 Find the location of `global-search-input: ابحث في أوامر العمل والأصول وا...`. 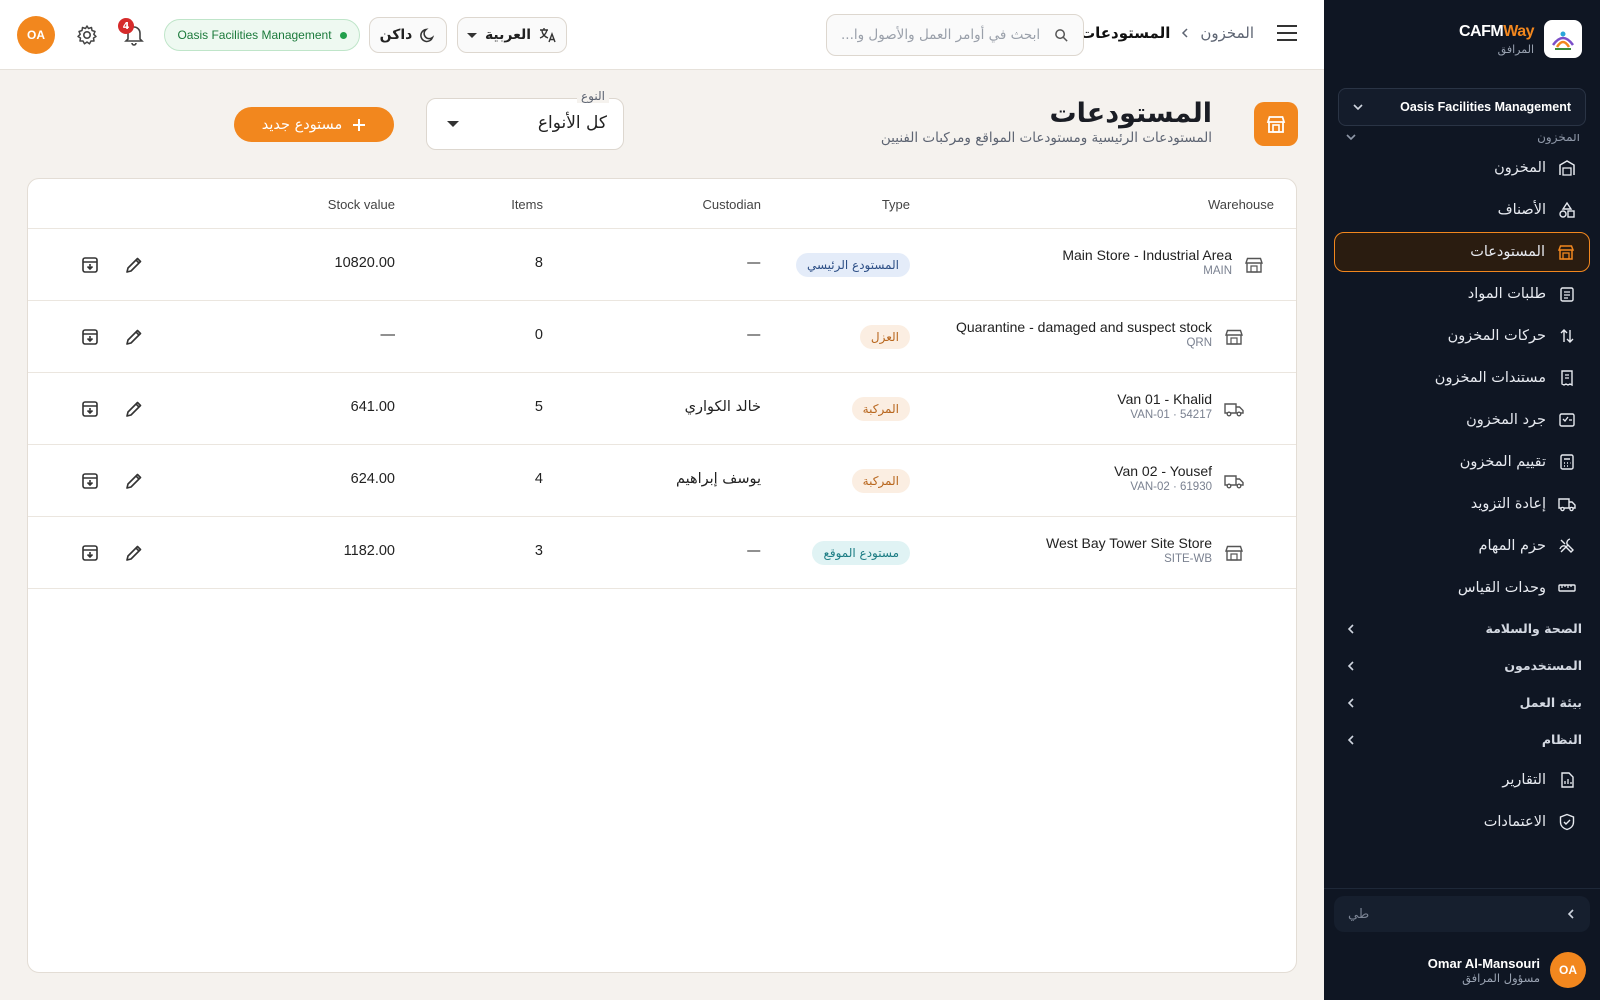

global-search-input: ابحث في أوامر العمل والأصول وا... is located at coordinates (955, 35).